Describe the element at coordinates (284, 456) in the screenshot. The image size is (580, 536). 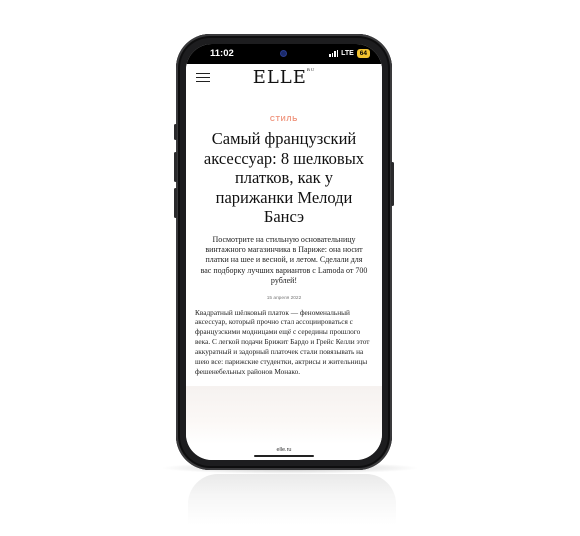
I see `home-indicator` at that location.